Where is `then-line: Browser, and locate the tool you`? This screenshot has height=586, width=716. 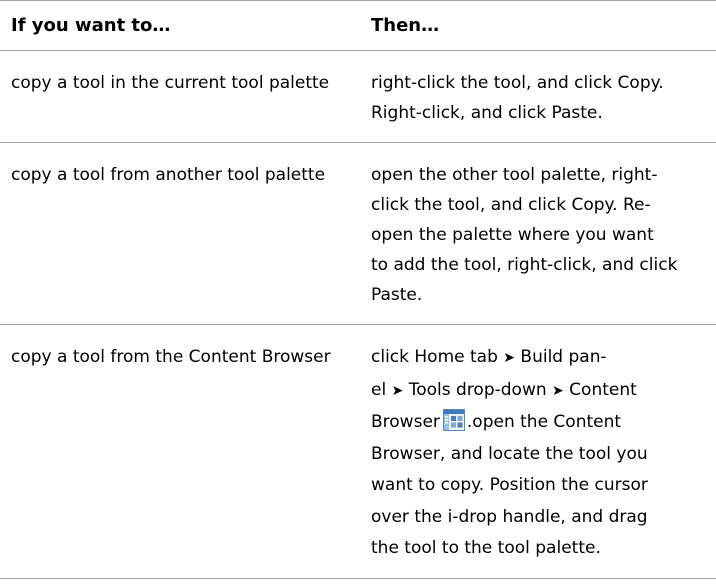
then-line: Browser, and locate the tool you is located at coordinates (509, 453).